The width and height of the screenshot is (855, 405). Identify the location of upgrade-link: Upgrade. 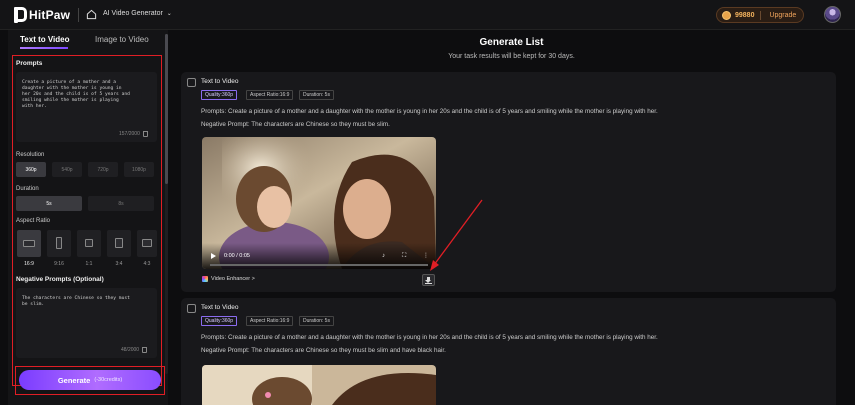
(782, 15).